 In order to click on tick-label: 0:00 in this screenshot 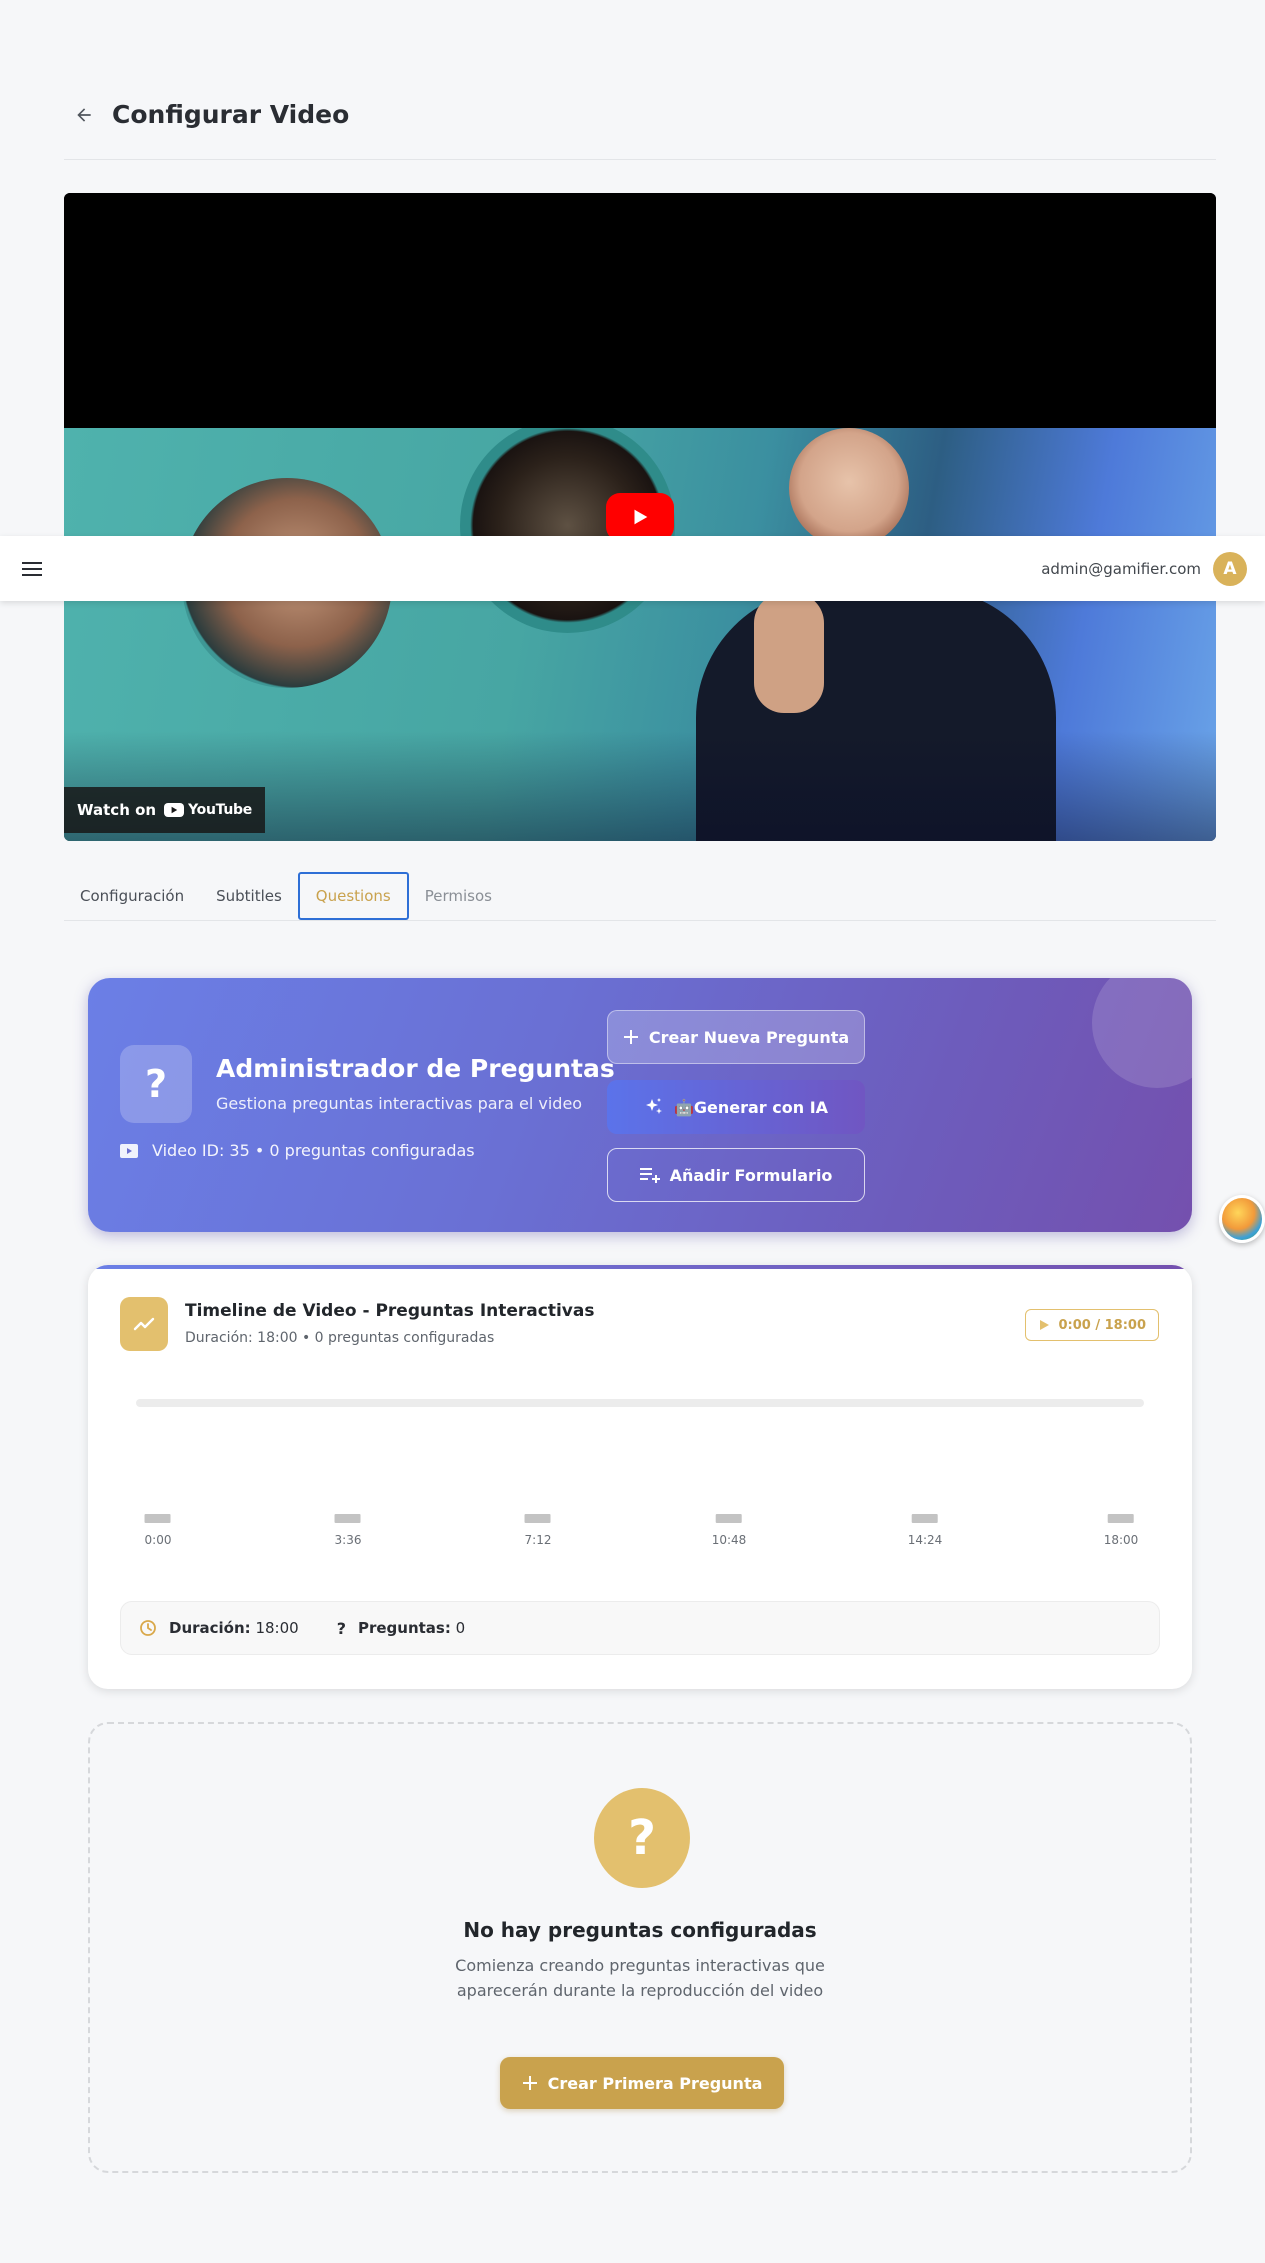, I will do `click(158, 1540)`.